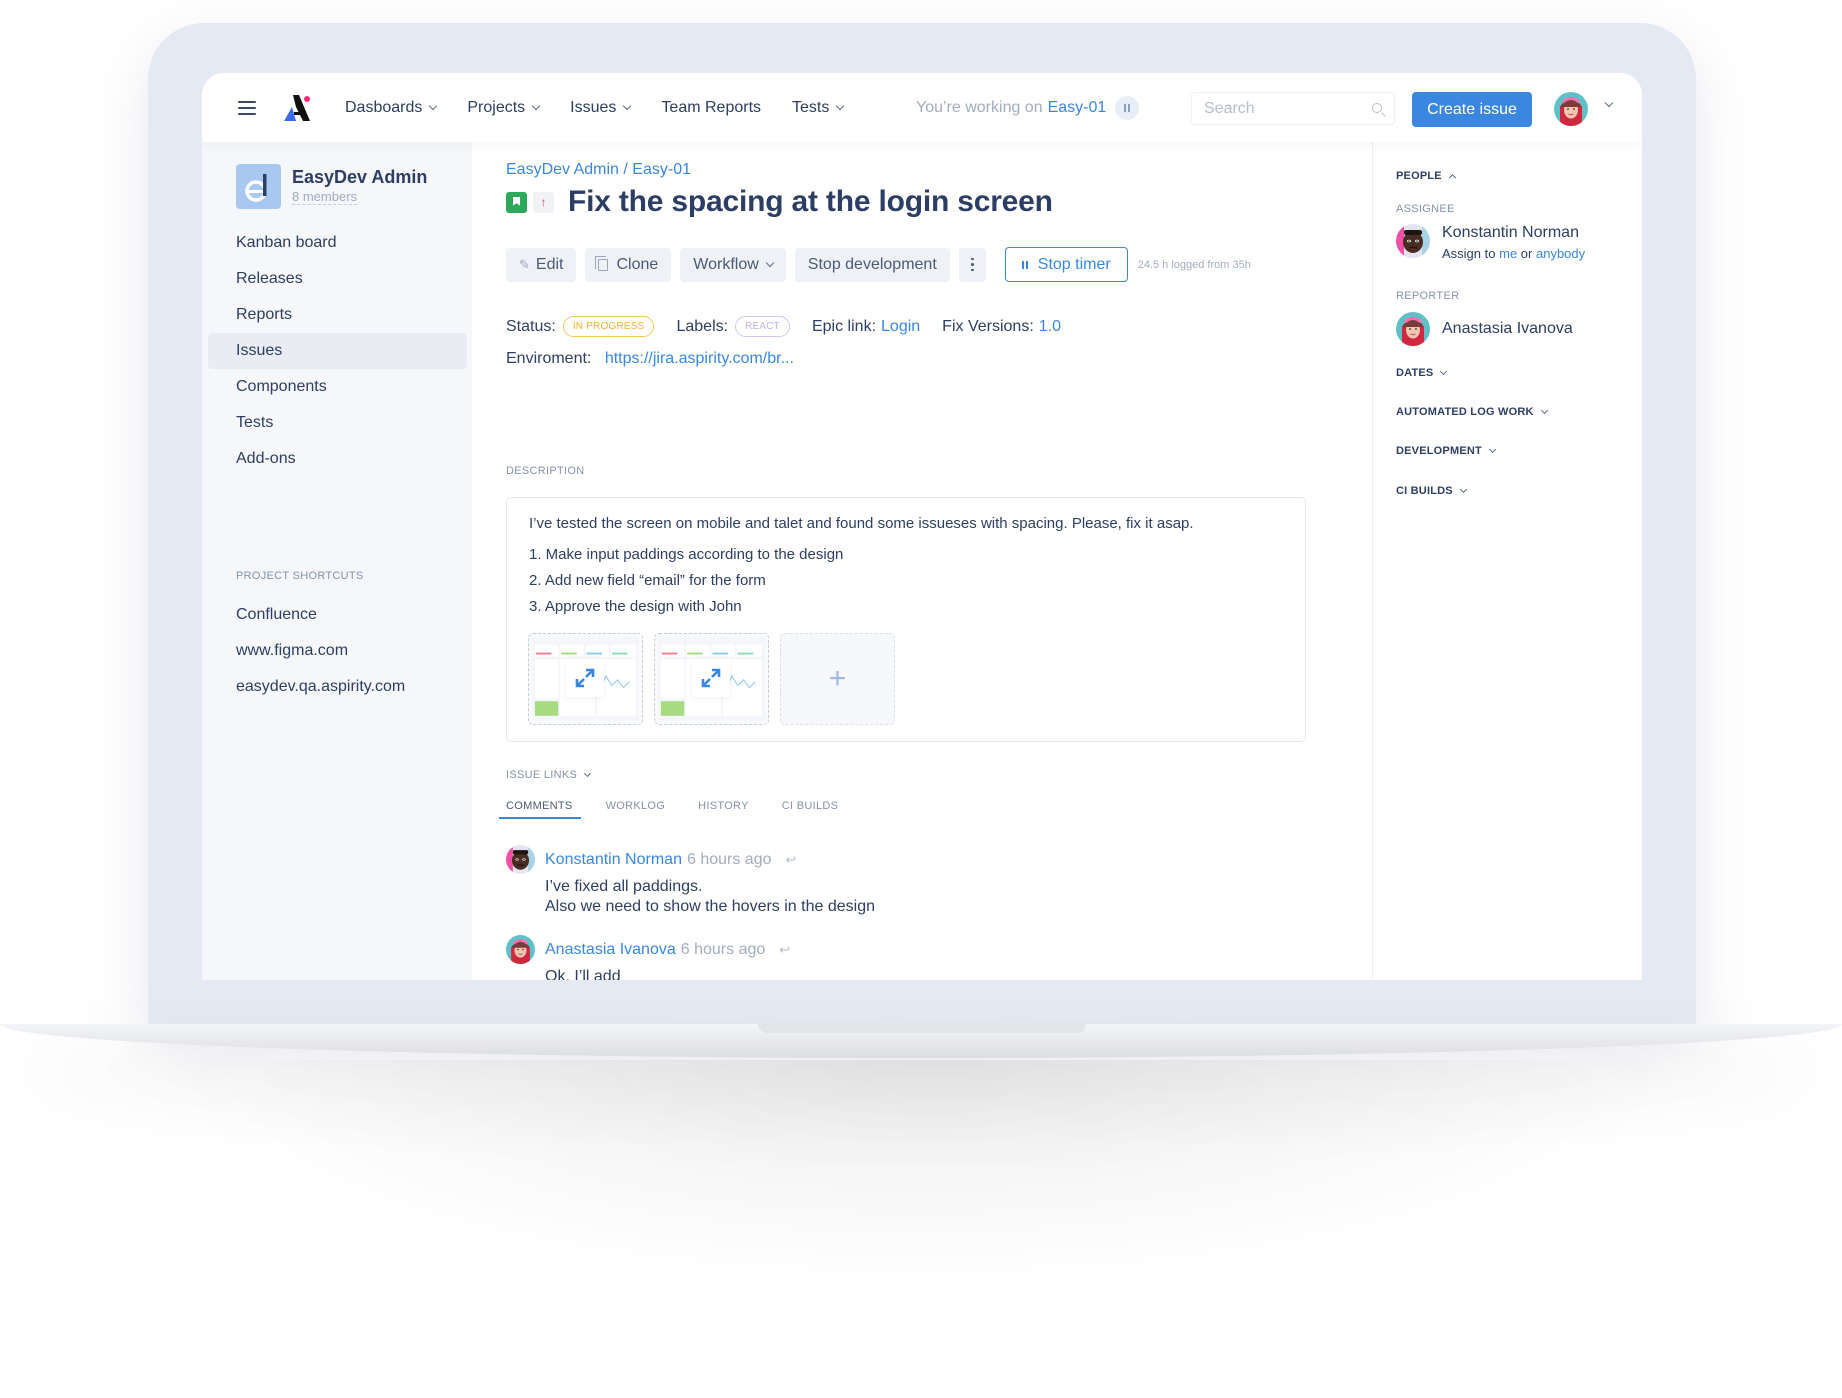 This screenshot has width=1842, height=1398. Describe the element at coordinates (1127, 107) in the screenshot. I see `pause-icon` at that location.